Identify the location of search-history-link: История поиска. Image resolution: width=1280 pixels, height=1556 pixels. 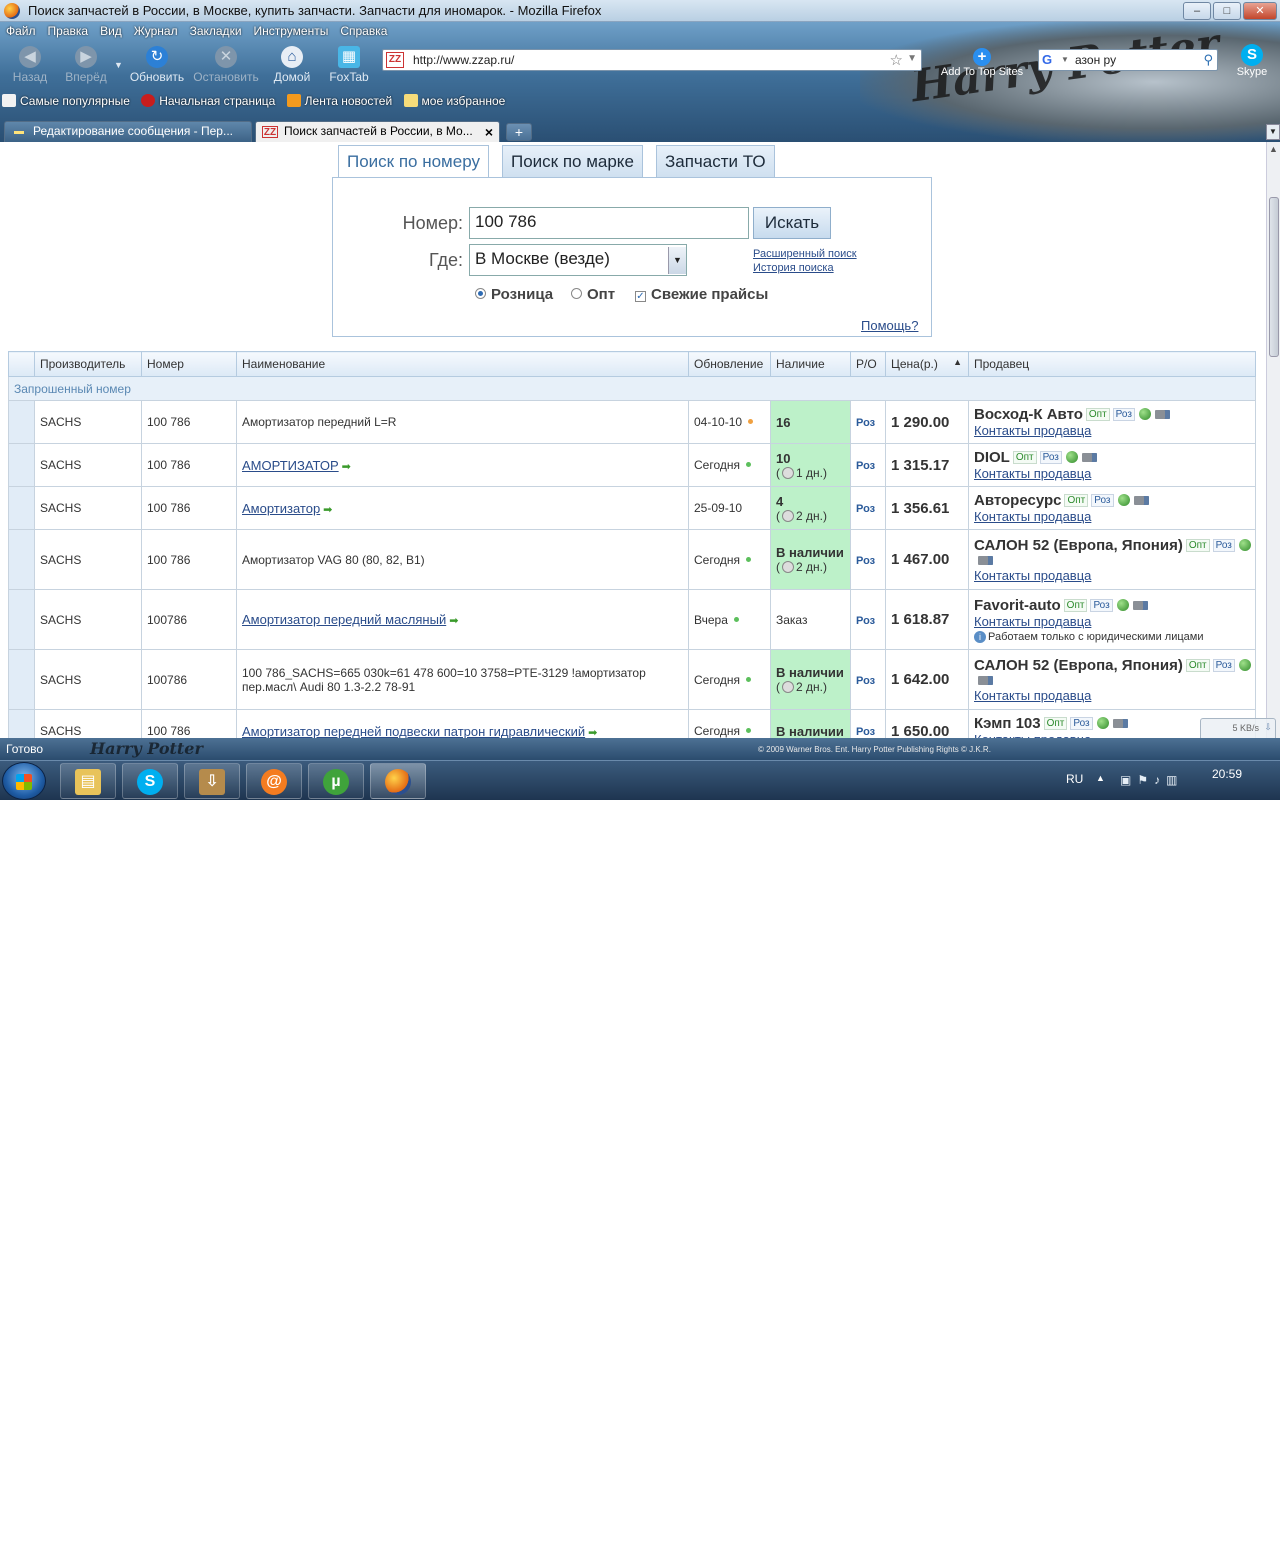
(793, 268).